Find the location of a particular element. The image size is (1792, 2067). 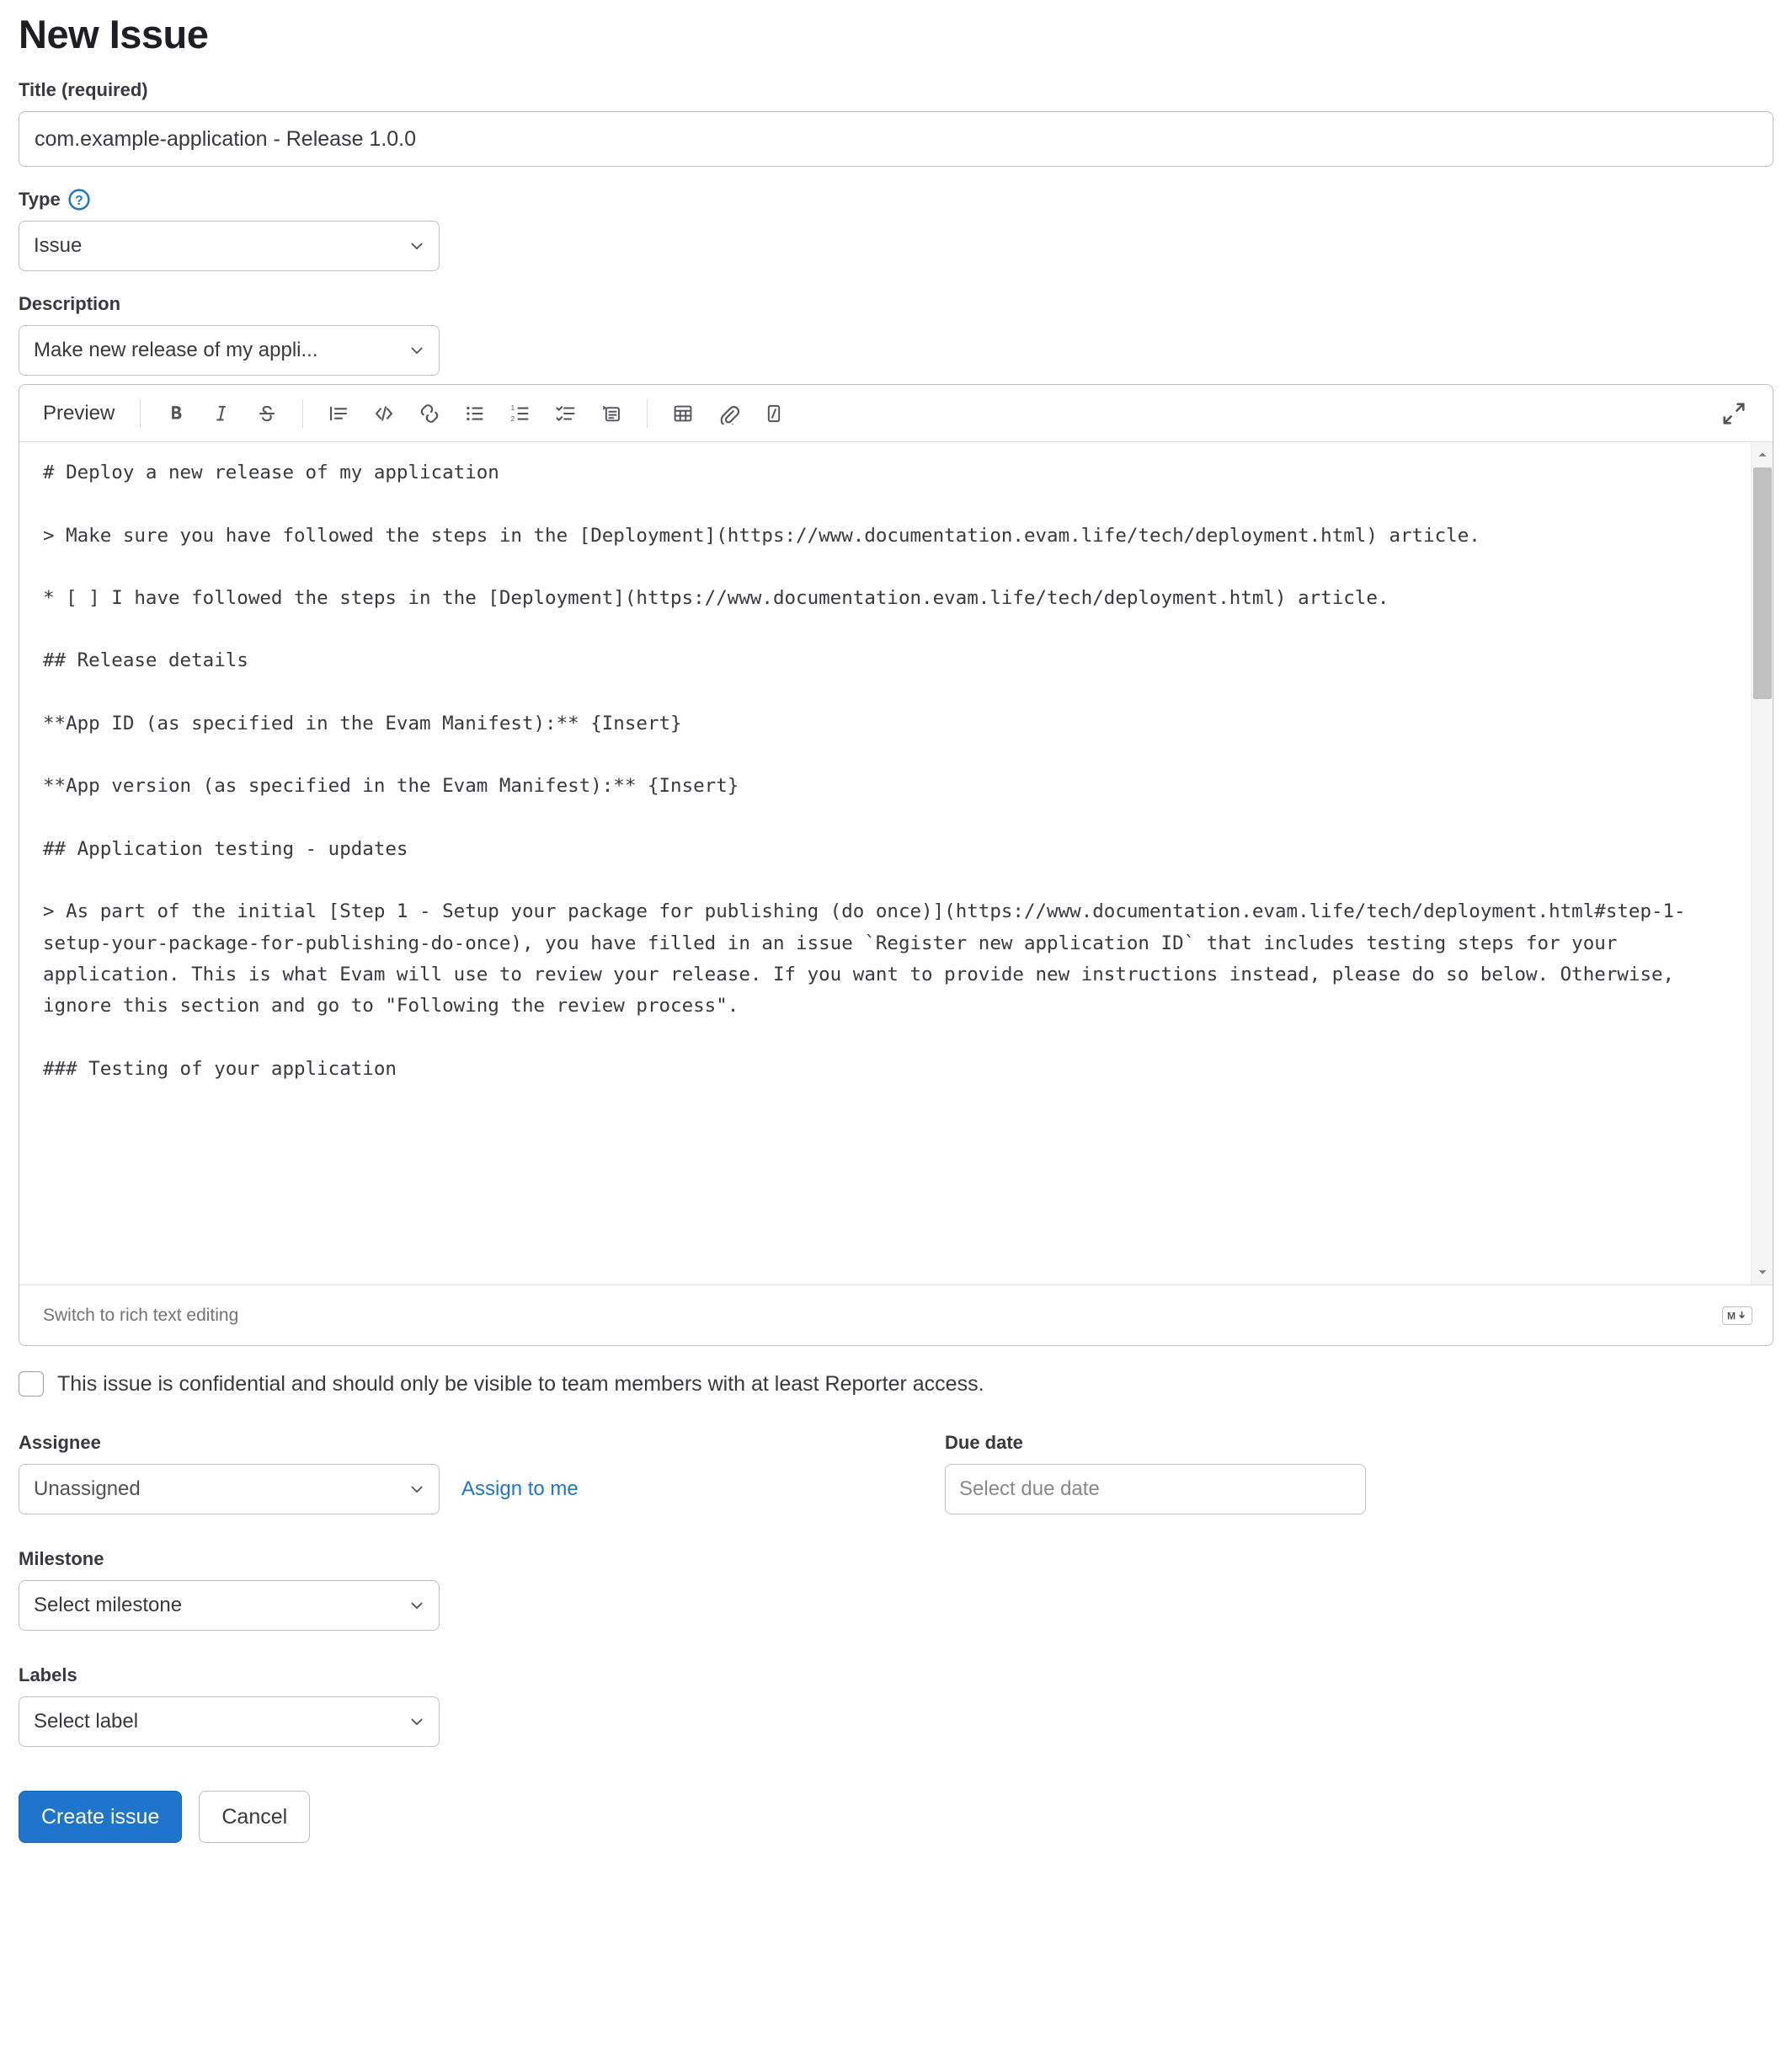

markdown-badge-icon: M is located at coordinates (1737, 1315).